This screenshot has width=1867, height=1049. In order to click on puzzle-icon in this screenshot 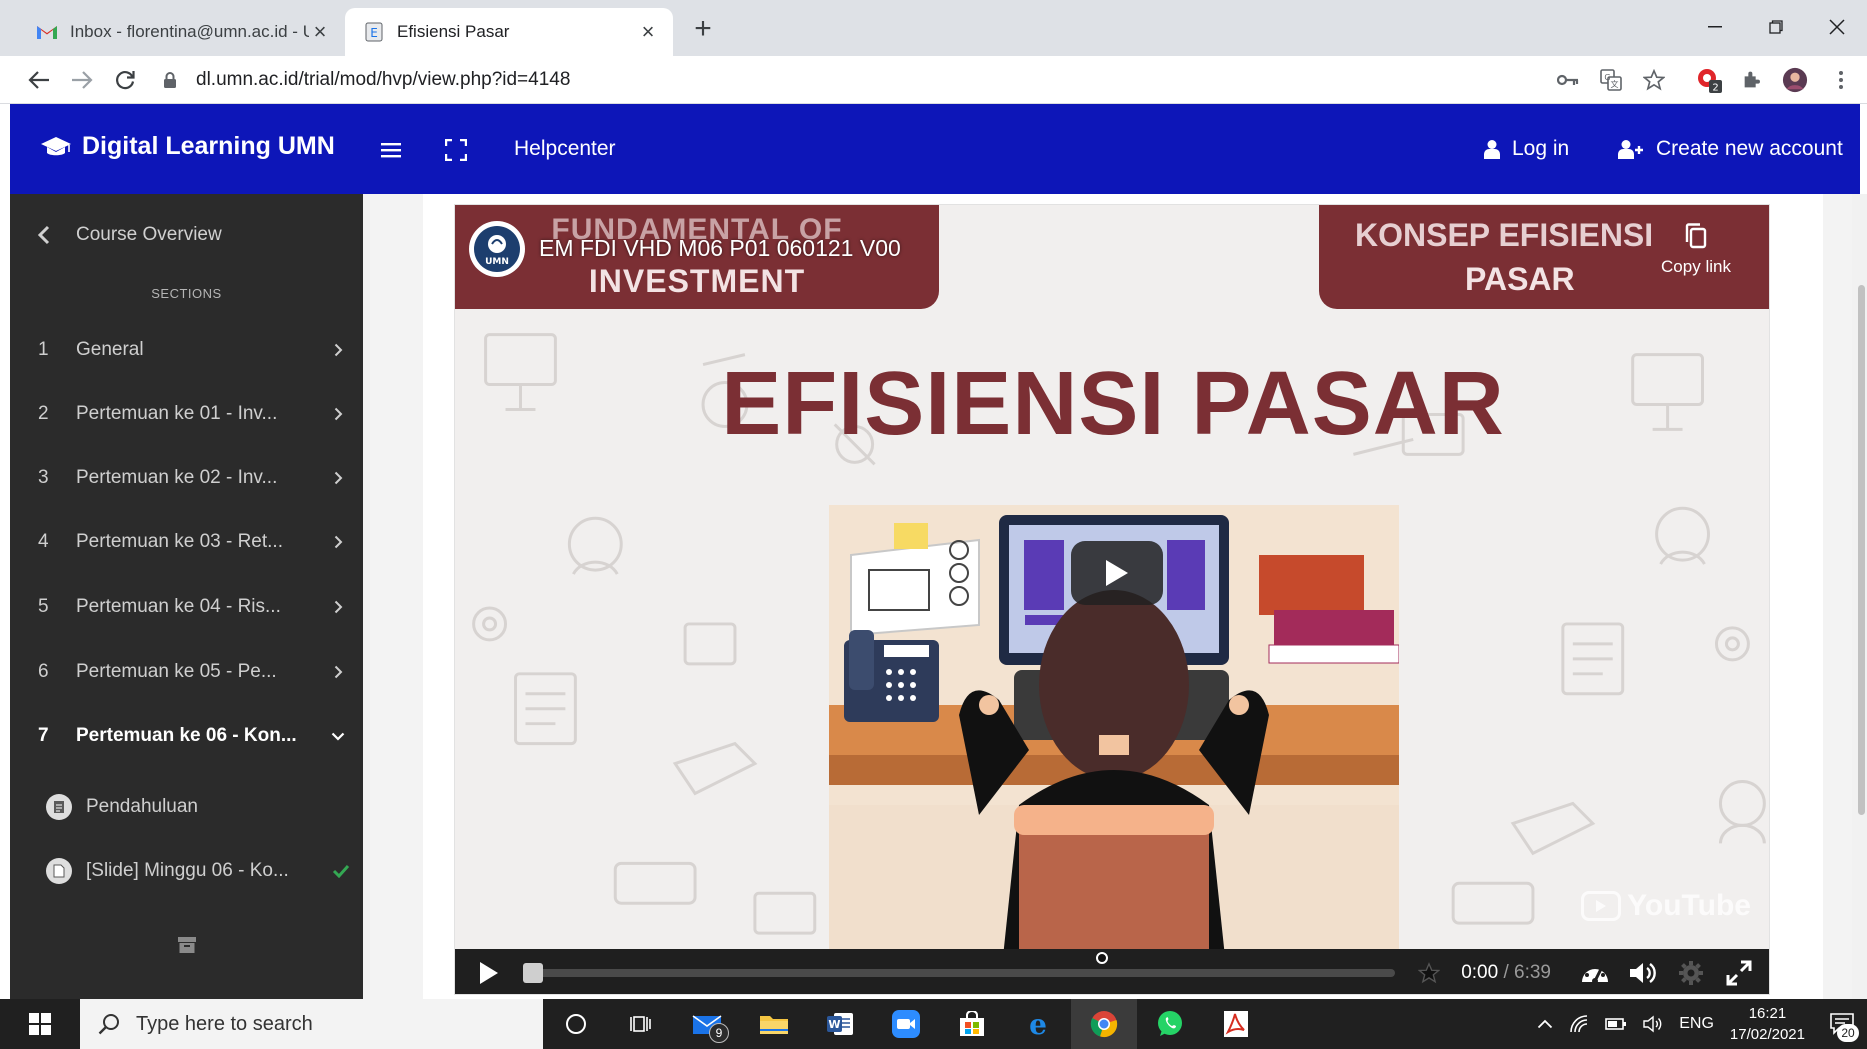, I will do `click(1752, 80)`.